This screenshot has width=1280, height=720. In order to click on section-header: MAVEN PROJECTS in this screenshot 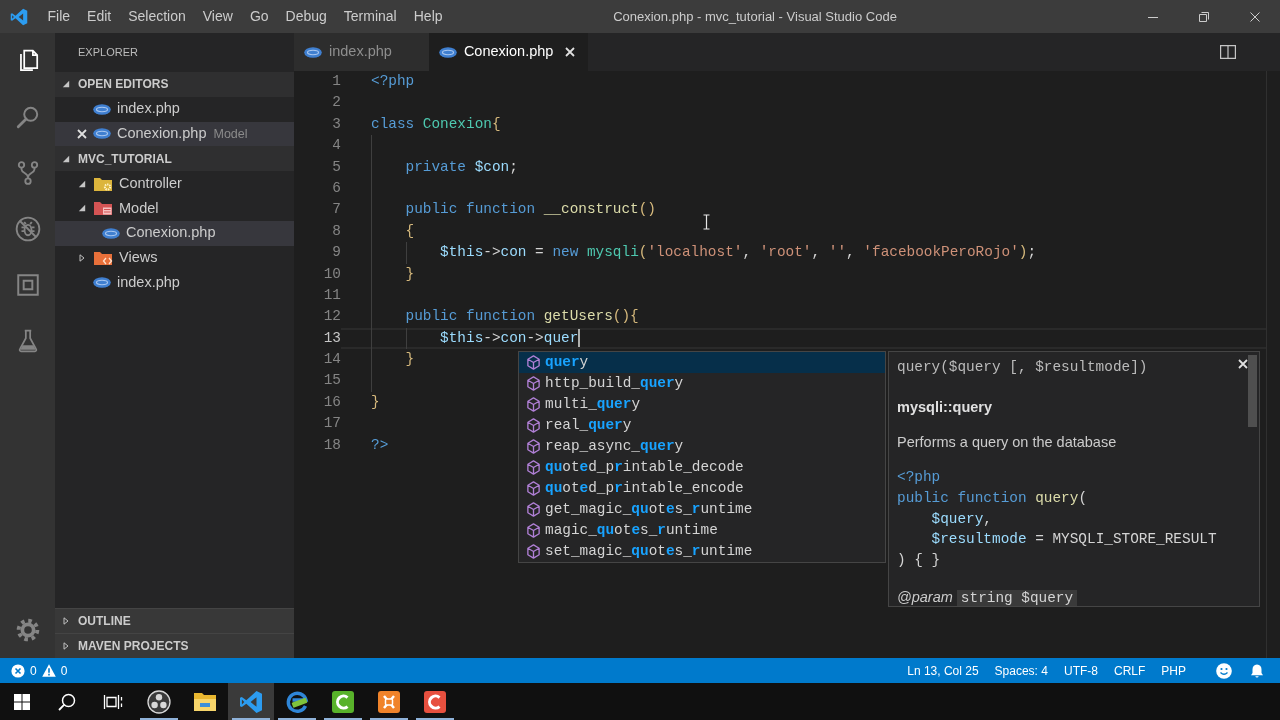, I will do `click(174, 645)`.